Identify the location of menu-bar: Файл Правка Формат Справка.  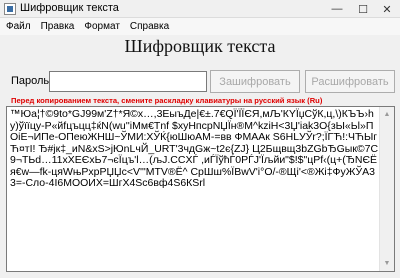
(200, 26).